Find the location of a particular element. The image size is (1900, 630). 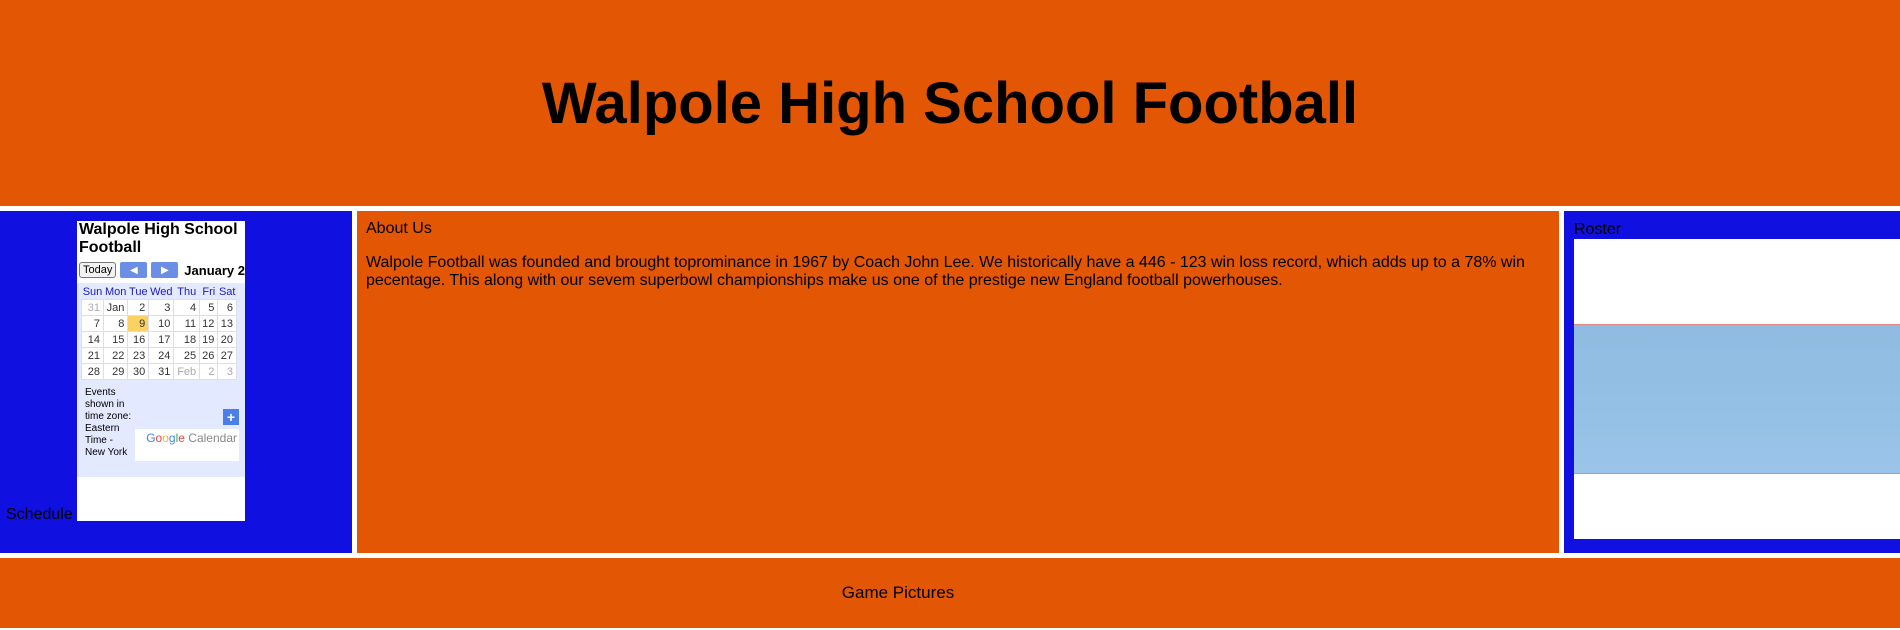

weekday-header: Sun is located at coordinates (92, 292).